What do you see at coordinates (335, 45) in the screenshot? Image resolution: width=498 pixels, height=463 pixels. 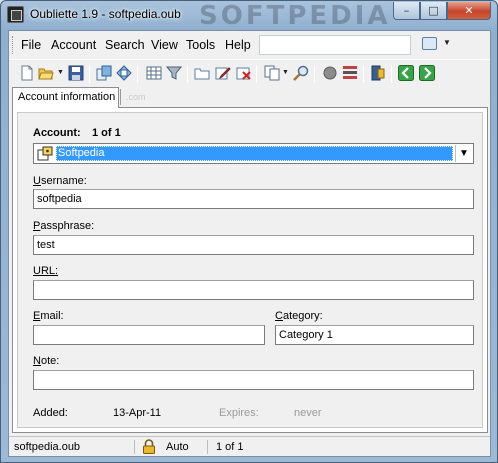 I see `quick-search-input` at bounding box center [335, 45].